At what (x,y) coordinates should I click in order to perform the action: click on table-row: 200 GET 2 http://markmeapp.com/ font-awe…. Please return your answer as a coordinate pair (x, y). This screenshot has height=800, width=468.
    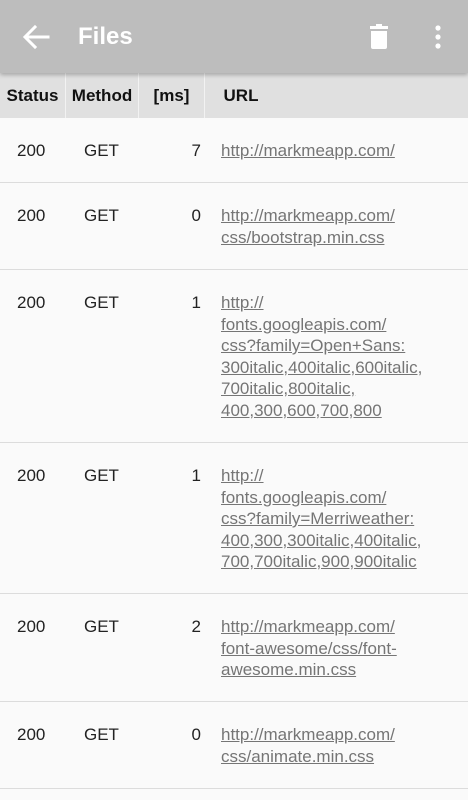
    Looking at the image, I should click on (234, 648).